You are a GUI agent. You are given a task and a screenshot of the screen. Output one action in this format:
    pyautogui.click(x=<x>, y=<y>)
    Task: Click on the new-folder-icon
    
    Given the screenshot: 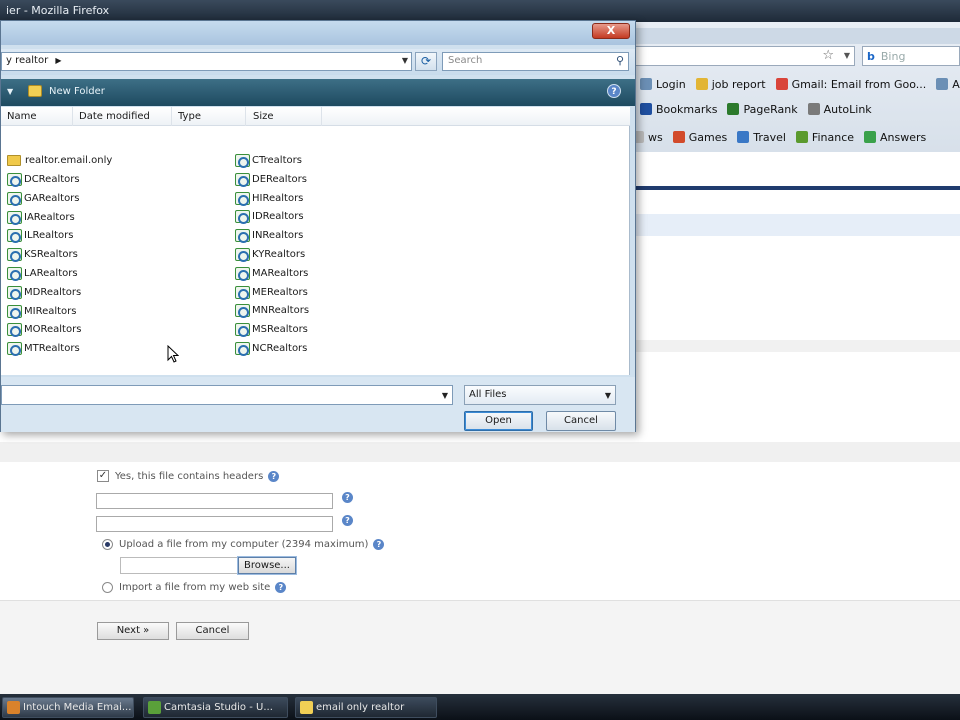 What is the action you would take?
    pyautogui.click(x=35, y=91)
    